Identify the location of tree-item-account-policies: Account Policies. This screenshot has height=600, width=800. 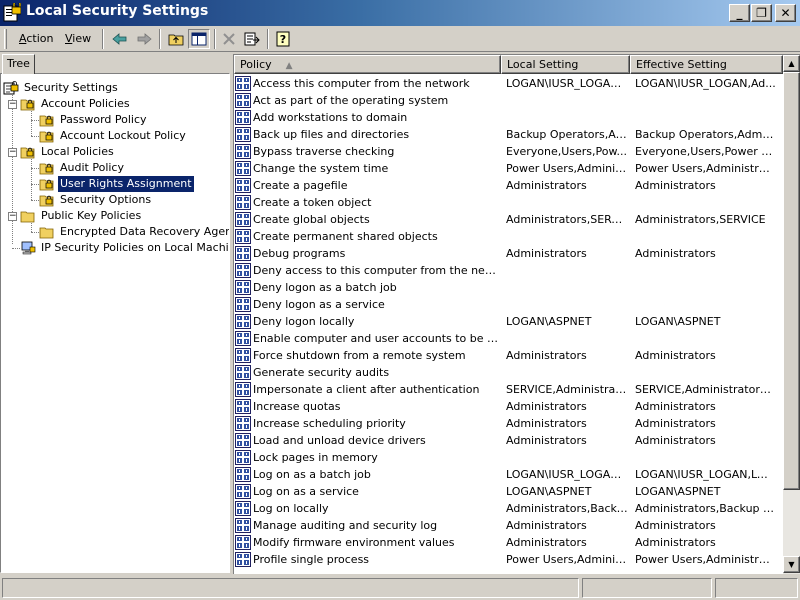
(76, 104).